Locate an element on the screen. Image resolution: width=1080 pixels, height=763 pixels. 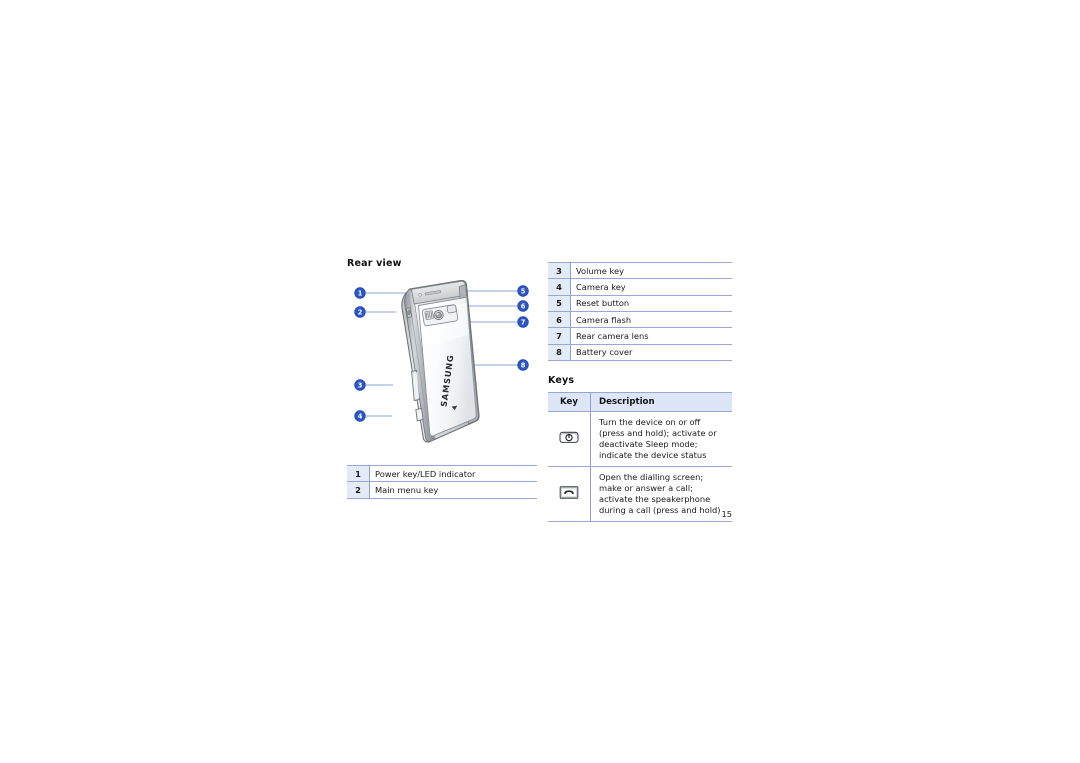
part-label: Rear camera lens is located at coordinates (651, 336).